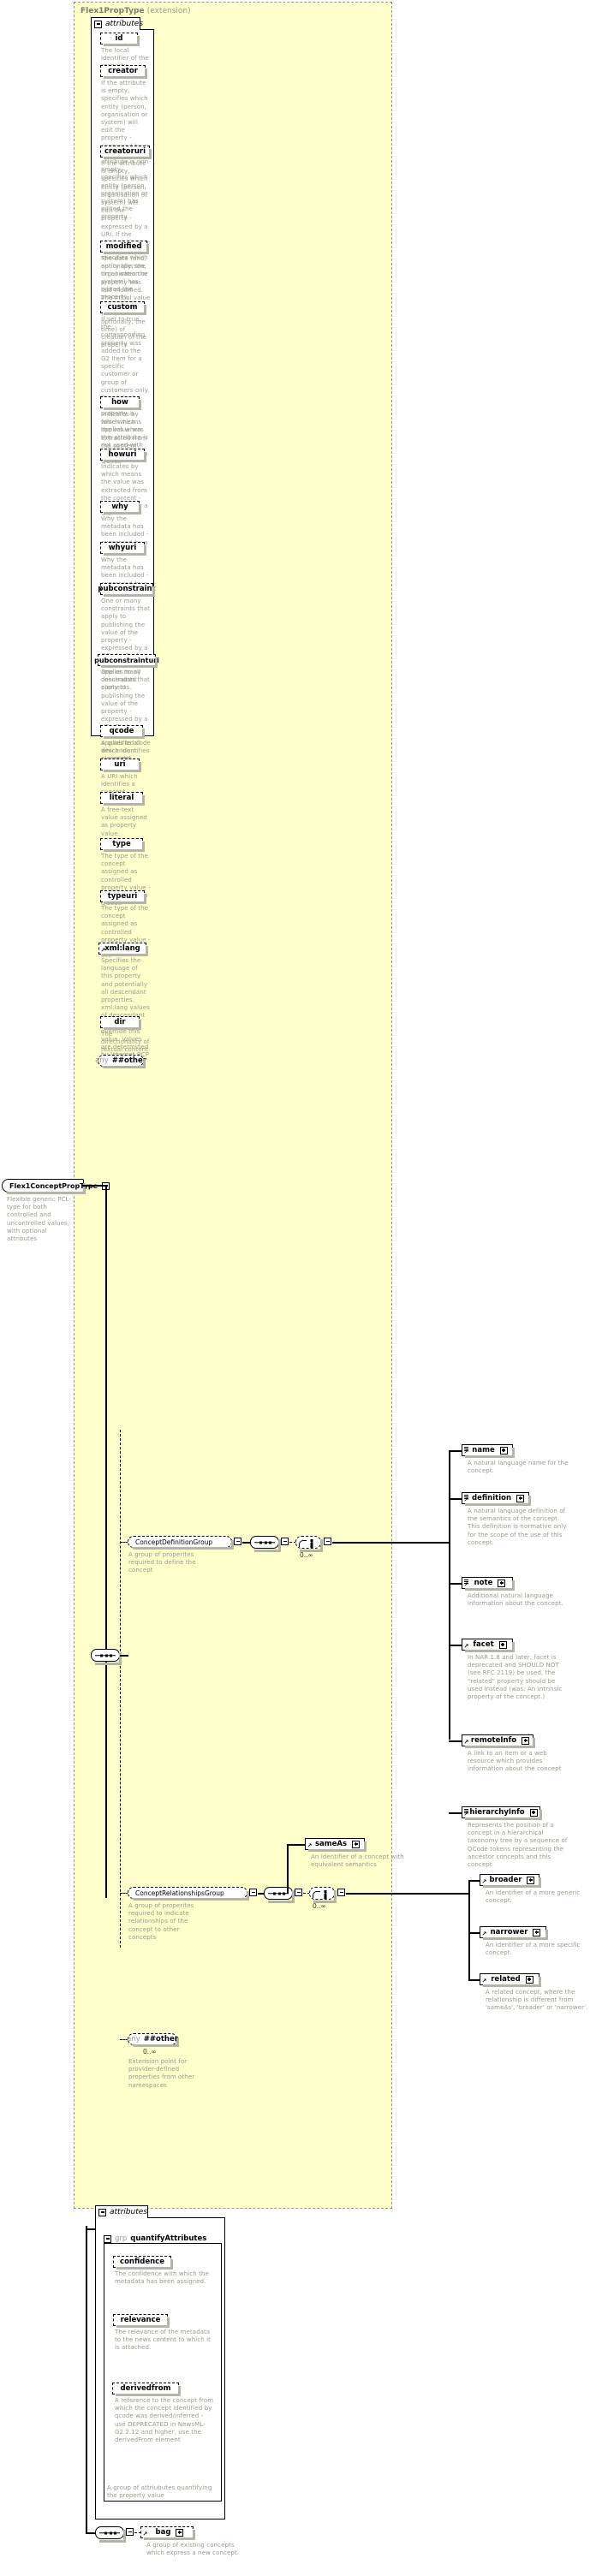 This screenshot has width=608, height=2576. What do you see at coordinates (506, 1979) in the screenshot?
I see `element-label: related` at bounding box center [506, 1979].